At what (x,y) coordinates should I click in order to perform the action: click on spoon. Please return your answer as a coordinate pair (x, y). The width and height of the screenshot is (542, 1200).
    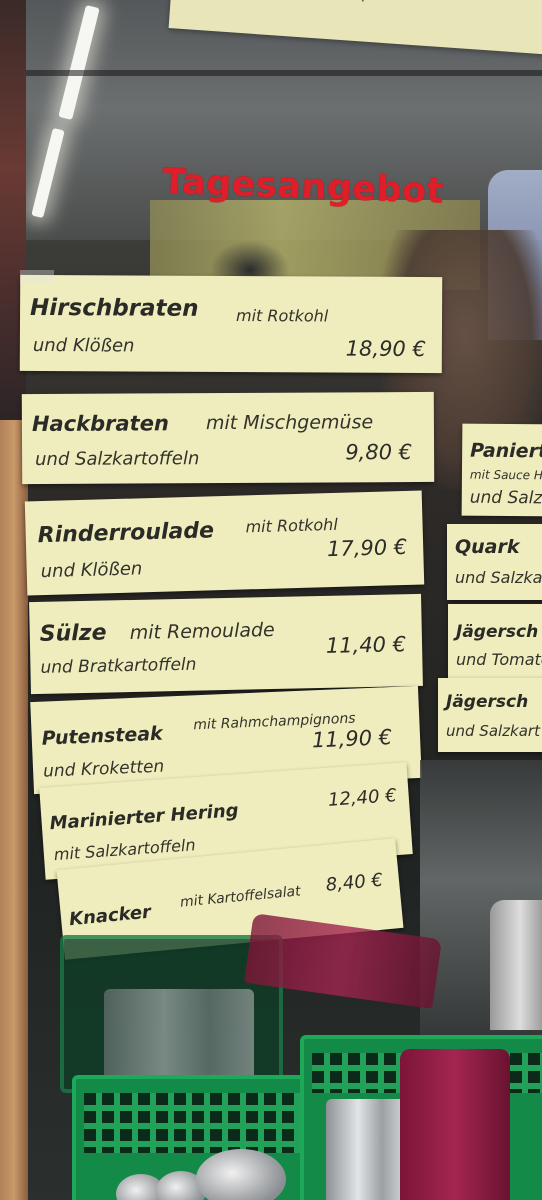
    Looking at the image, I should click on (241, 1174).